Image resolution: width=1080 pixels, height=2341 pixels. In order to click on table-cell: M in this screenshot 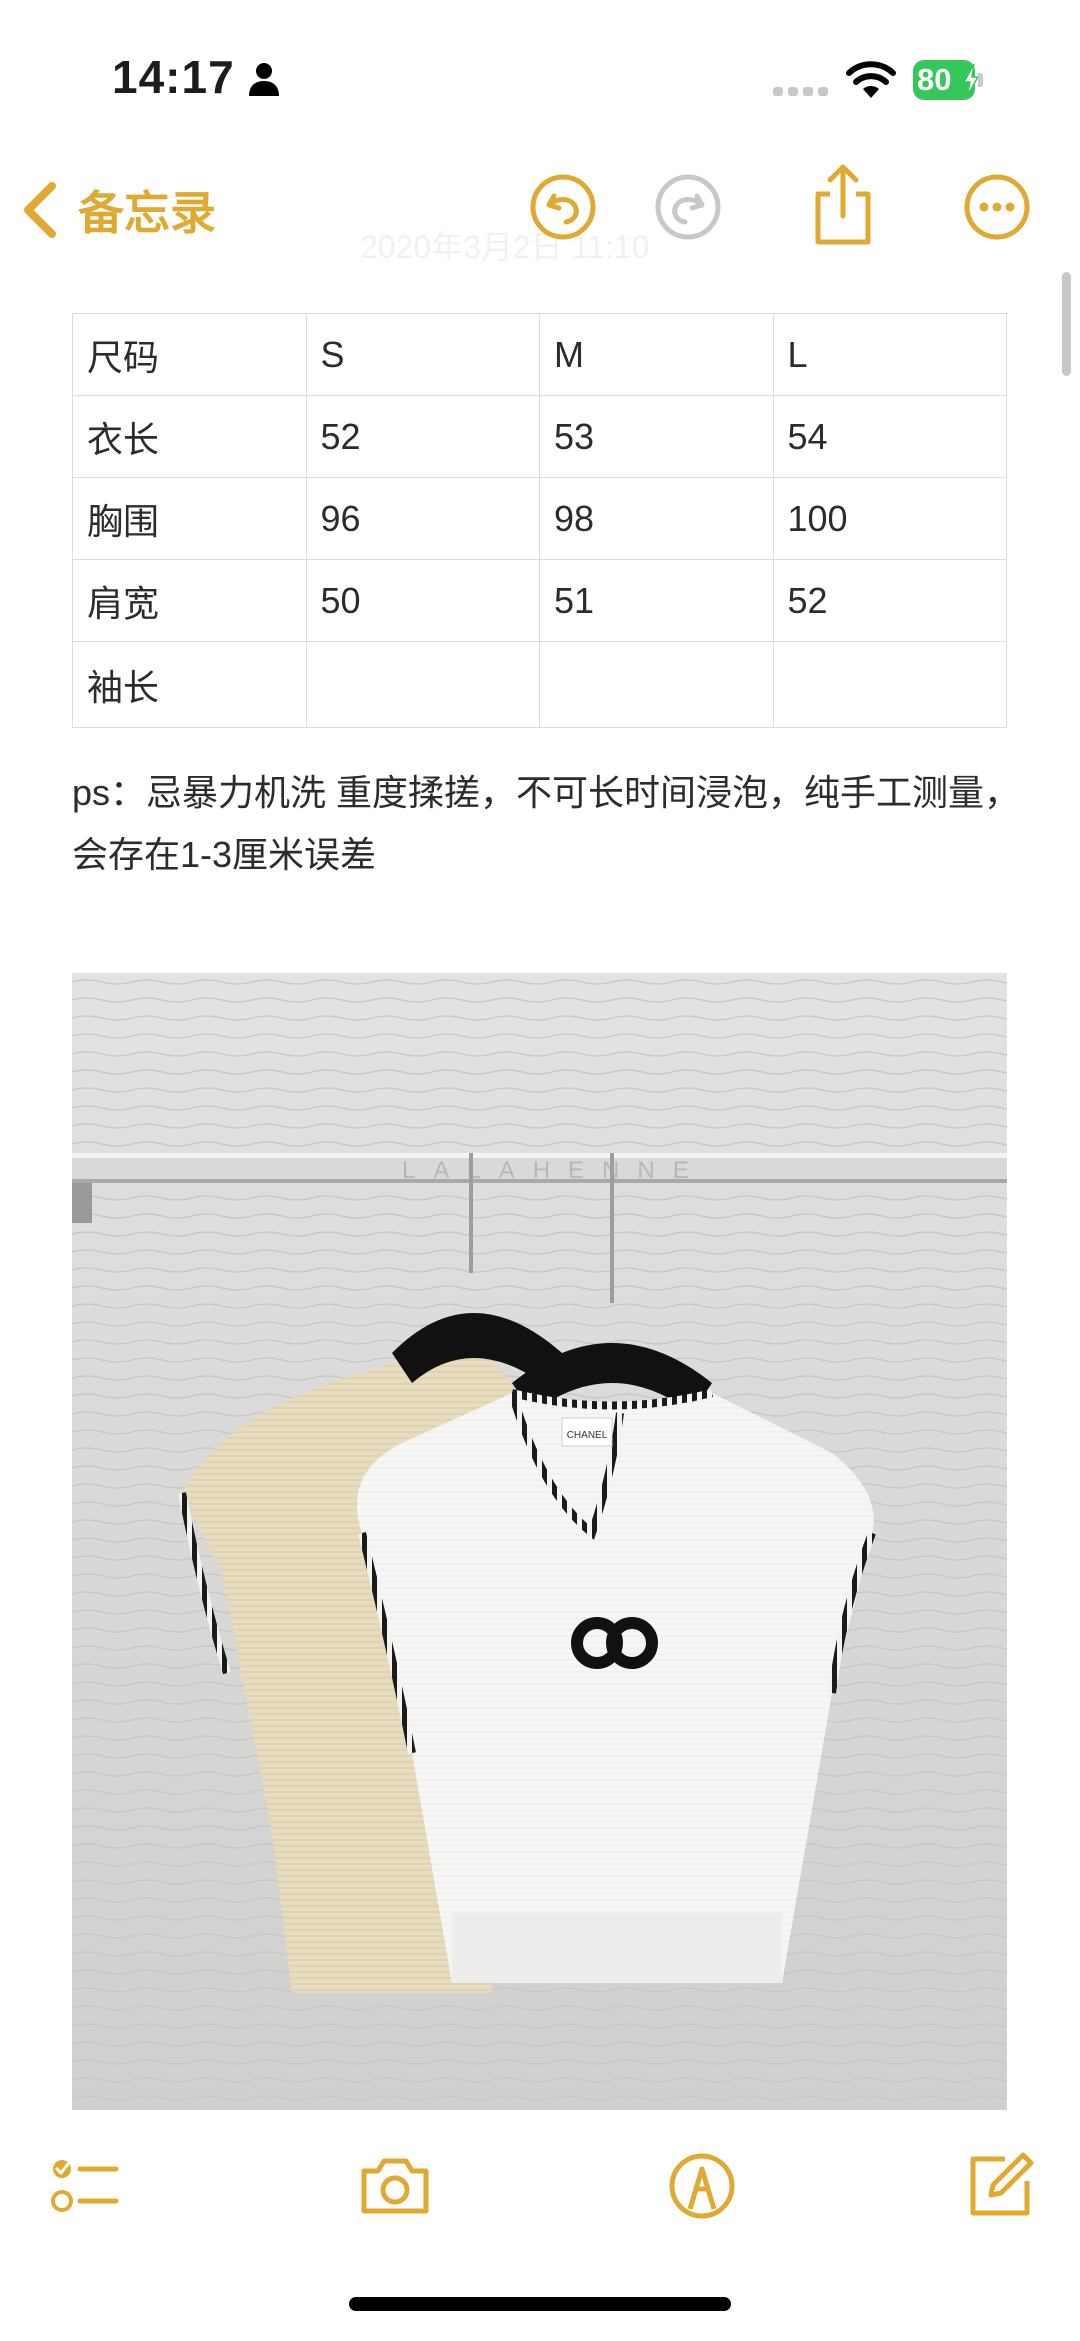, I will do `click(656, 354)`.